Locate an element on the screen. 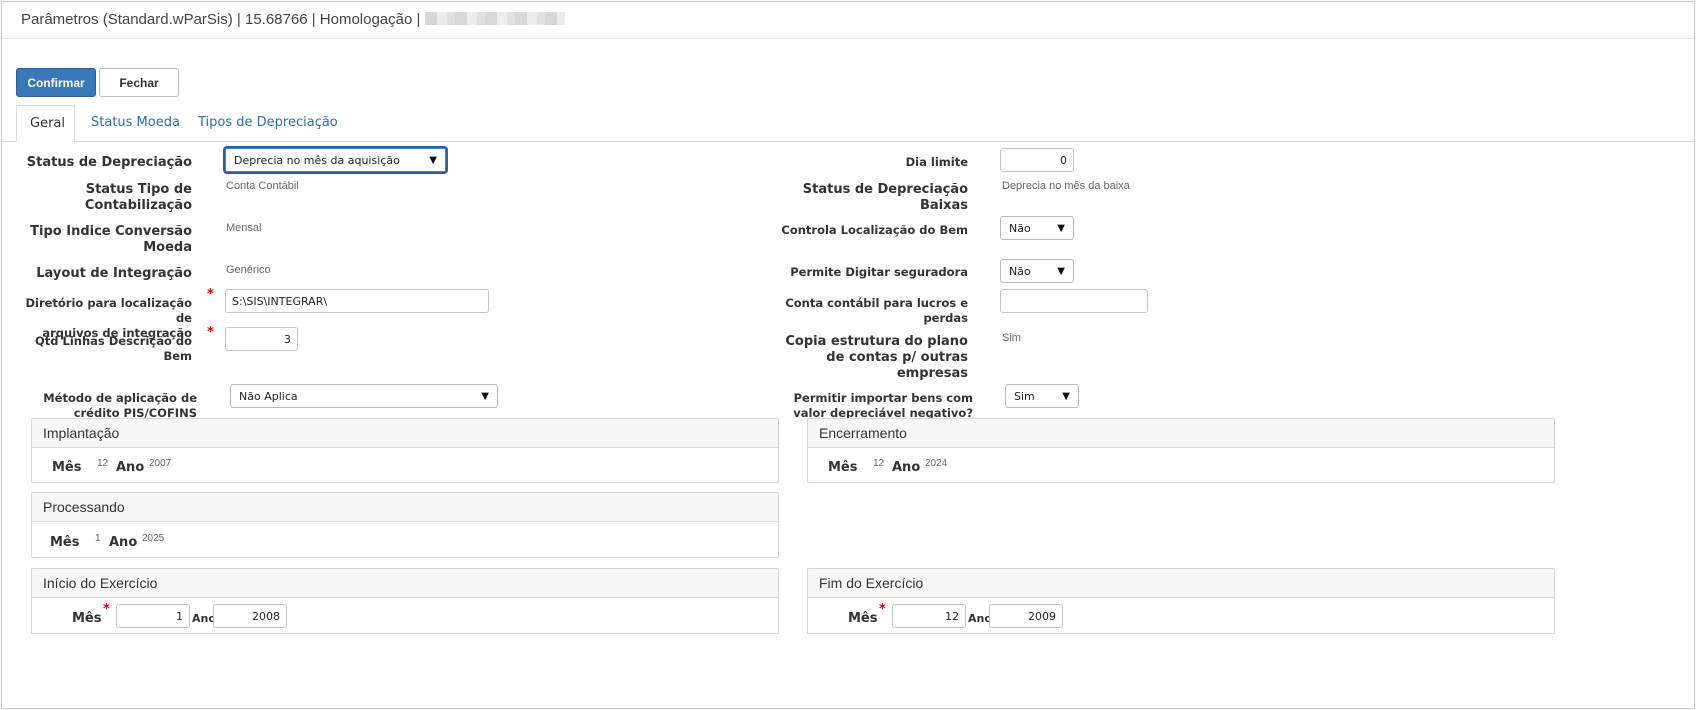  status-depreciacao-label: Status de Depreciação is located at coordinates (109, 162).